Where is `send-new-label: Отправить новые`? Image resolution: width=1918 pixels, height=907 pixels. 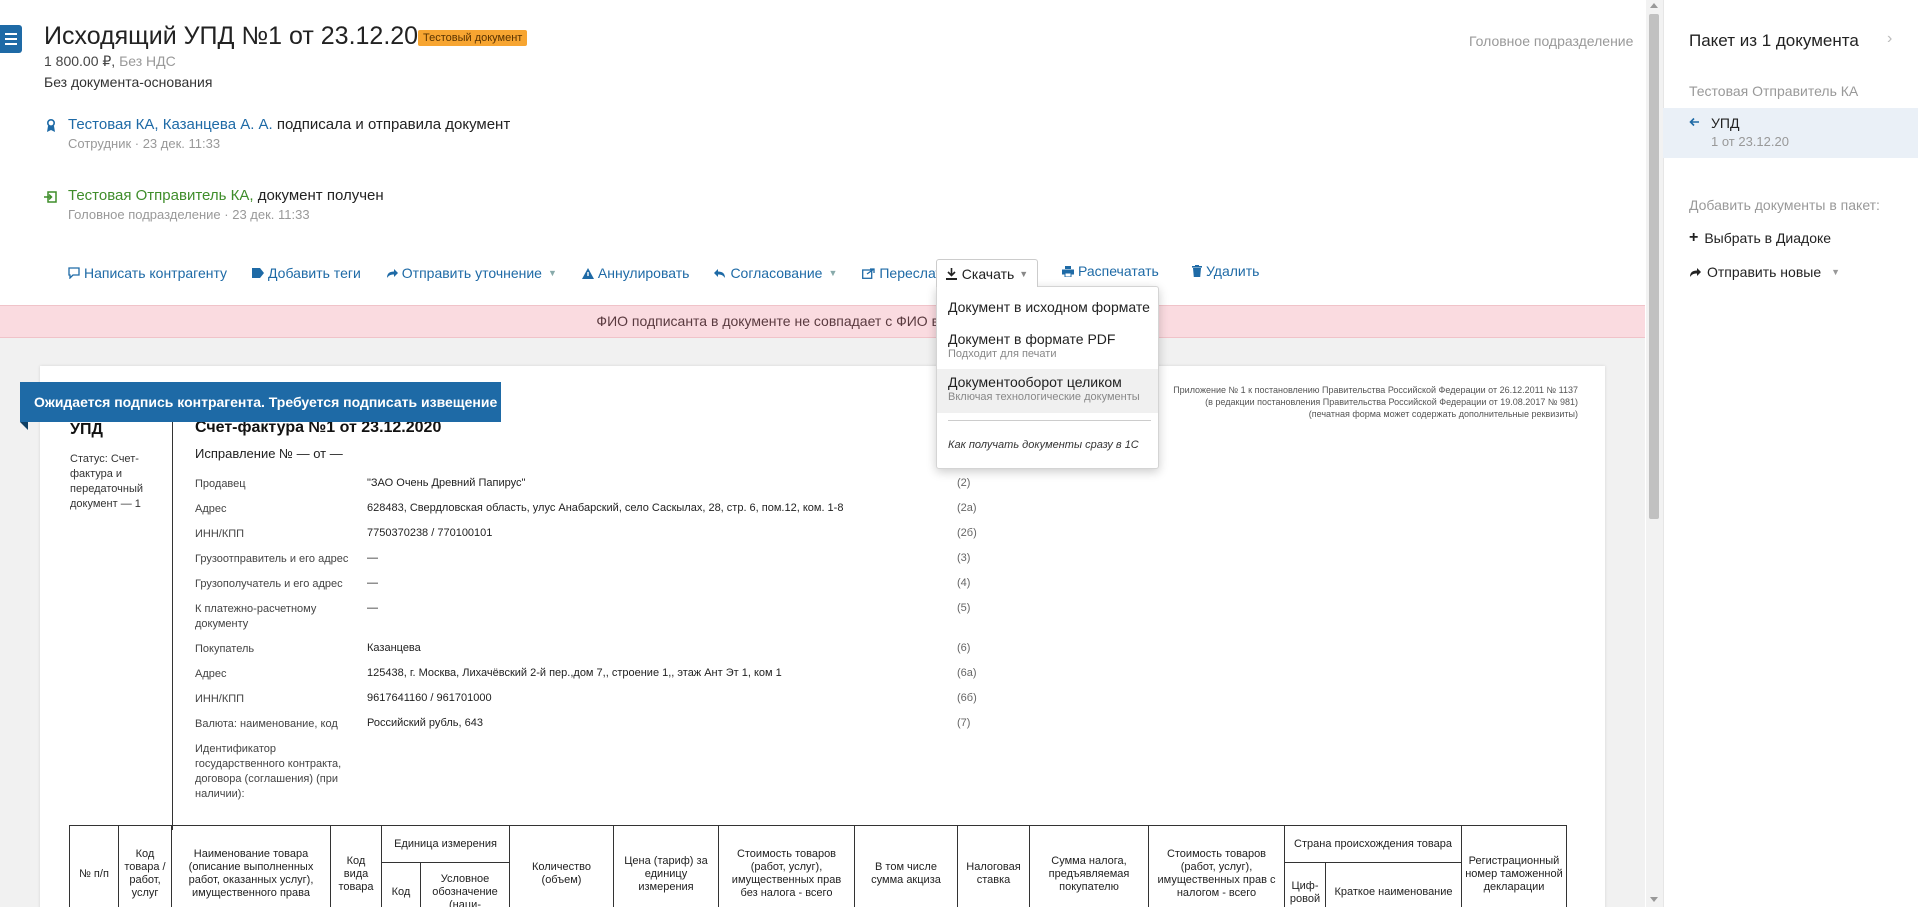 send-new-label: Отправить новые is located at coordinates (1764, 272).